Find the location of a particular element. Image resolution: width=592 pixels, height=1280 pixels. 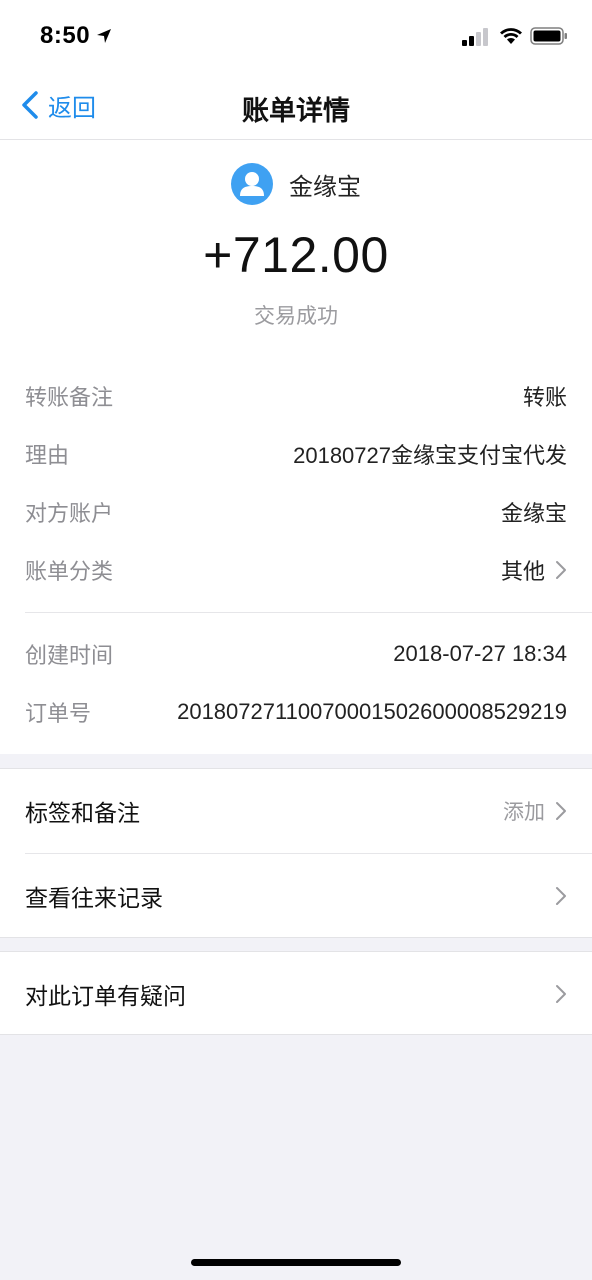

navigation-bar: 返回 账单详情 is located at coordinates (296, 105).